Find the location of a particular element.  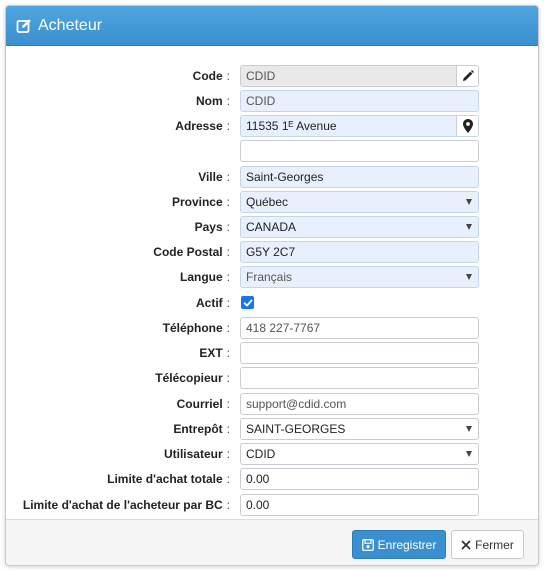

limite-bc-value: 0.00 is located at coordinates (258, 505).